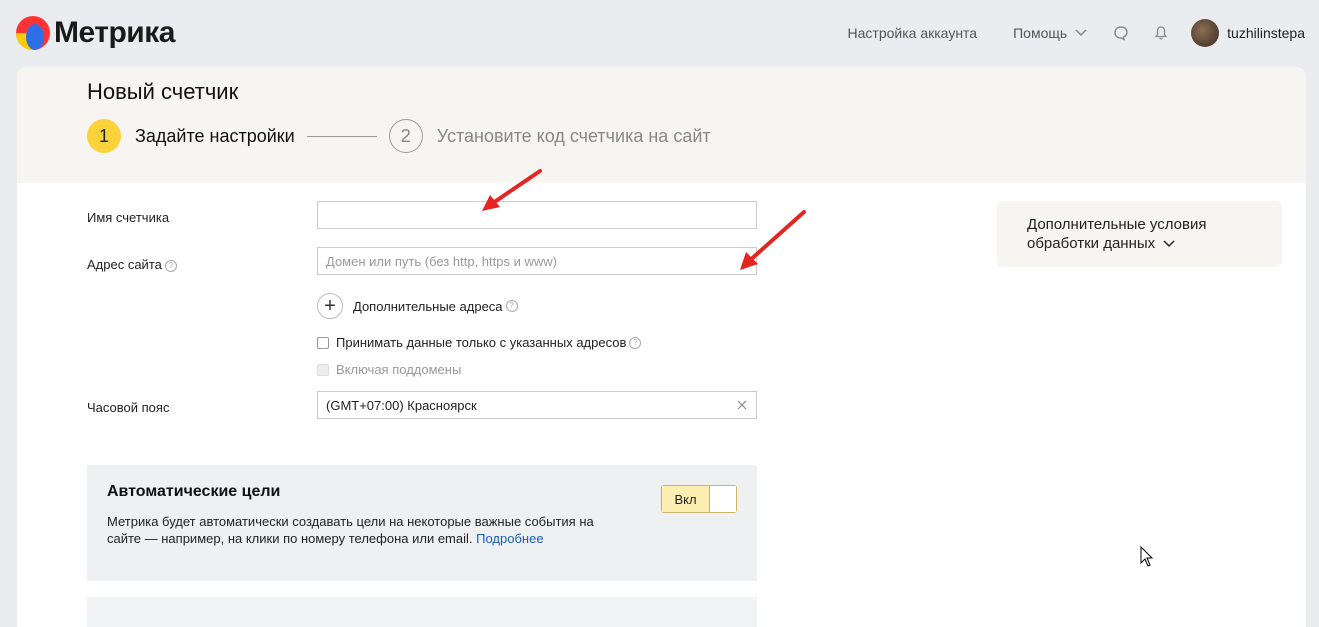  Describe the element at coordinates (742, 405) in the screenshot. I see `clear-icon` at that location.